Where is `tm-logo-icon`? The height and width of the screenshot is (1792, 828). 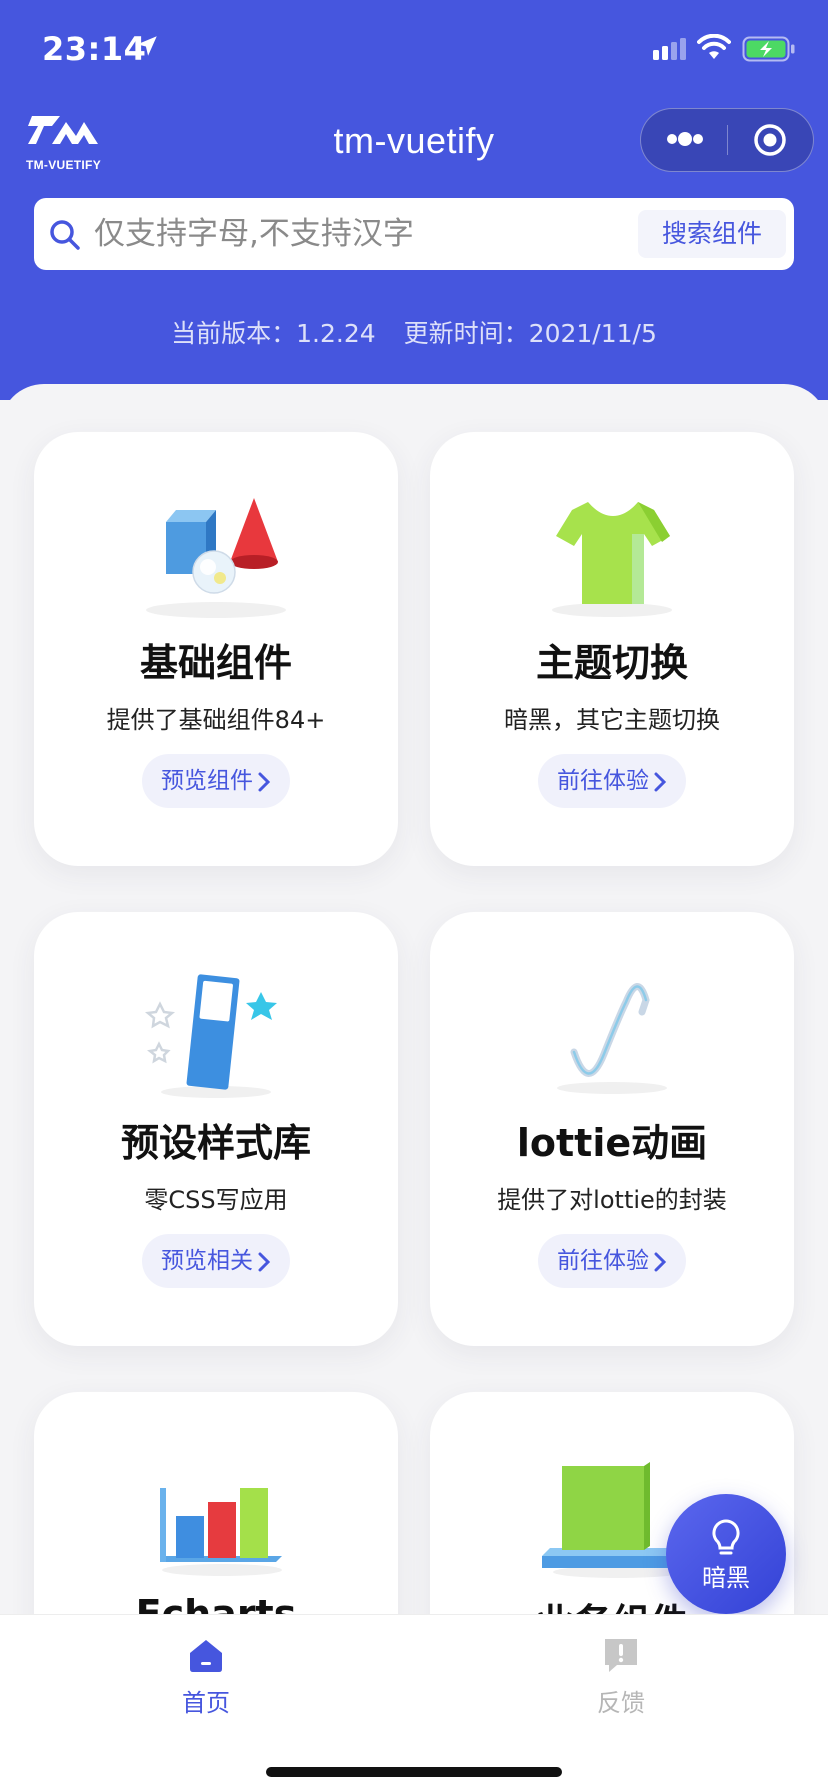
tm-logo-icon is located at coordinates (63, 130).